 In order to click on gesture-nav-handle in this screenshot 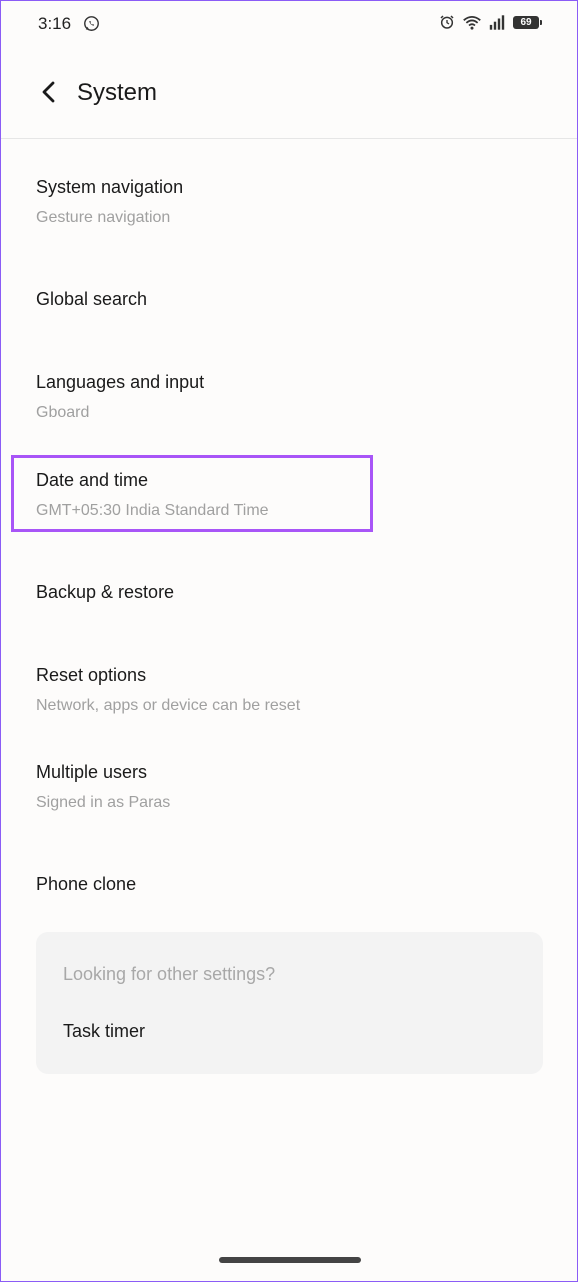, I will do `click(290, 1260)`.